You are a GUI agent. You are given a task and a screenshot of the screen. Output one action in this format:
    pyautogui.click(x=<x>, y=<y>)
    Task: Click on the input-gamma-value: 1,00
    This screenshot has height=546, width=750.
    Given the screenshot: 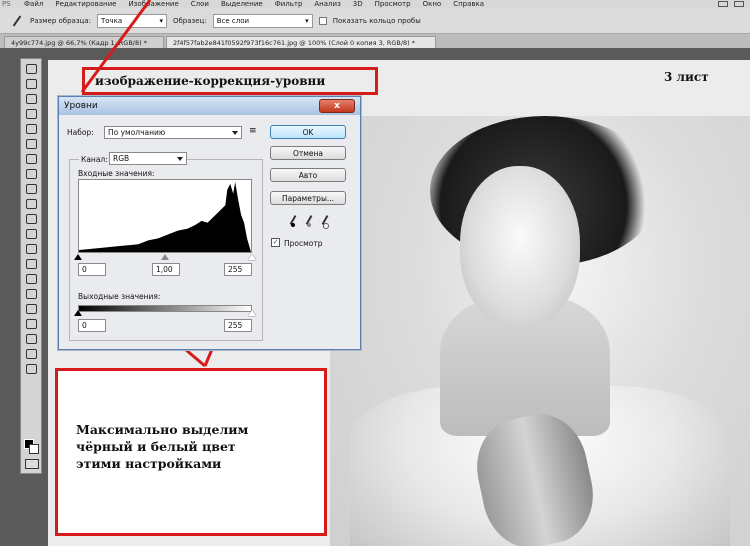 What is the action you would take?
    pyautogui.click(x=164, y=269)
    